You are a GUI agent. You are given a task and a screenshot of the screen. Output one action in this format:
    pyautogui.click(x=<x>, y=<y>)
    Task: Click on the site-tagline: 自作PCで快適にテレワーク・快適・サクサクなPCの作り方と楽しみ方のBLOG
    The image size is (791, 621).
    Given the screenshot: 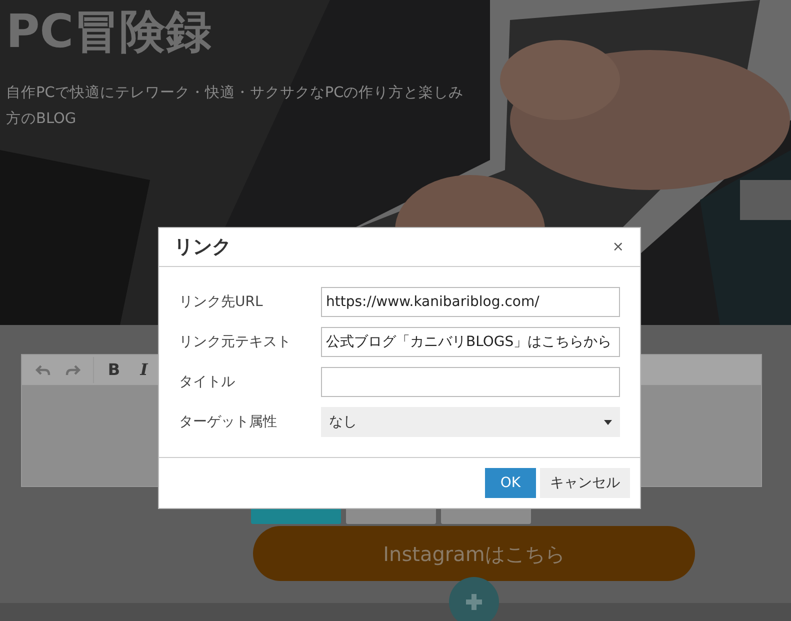 What is the action you would take?
    pyautogui.click(x=235, y=106)
    